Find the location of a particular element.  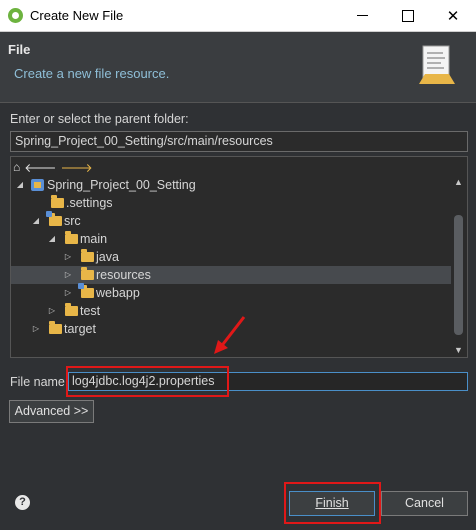

tree-item-label: resources is located at coordinates (123, 275).